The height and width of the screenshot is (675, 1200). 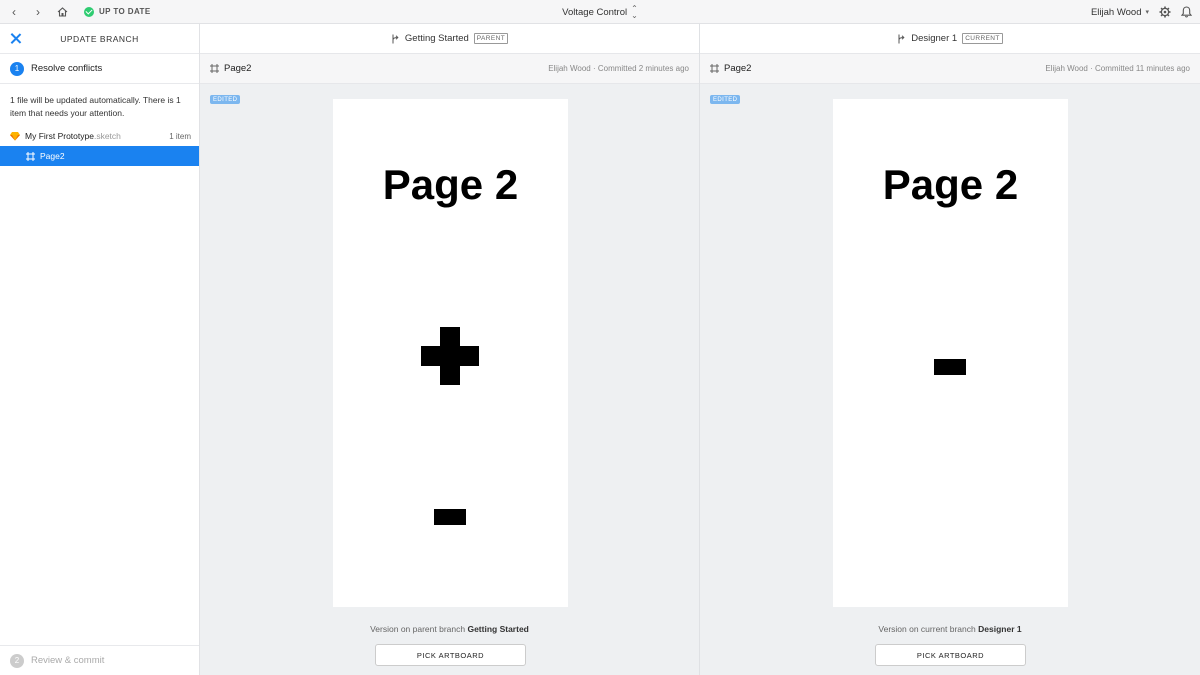 I want to click on sidebar-header: UPDATE BRANCH, so click(x=99, y=39).